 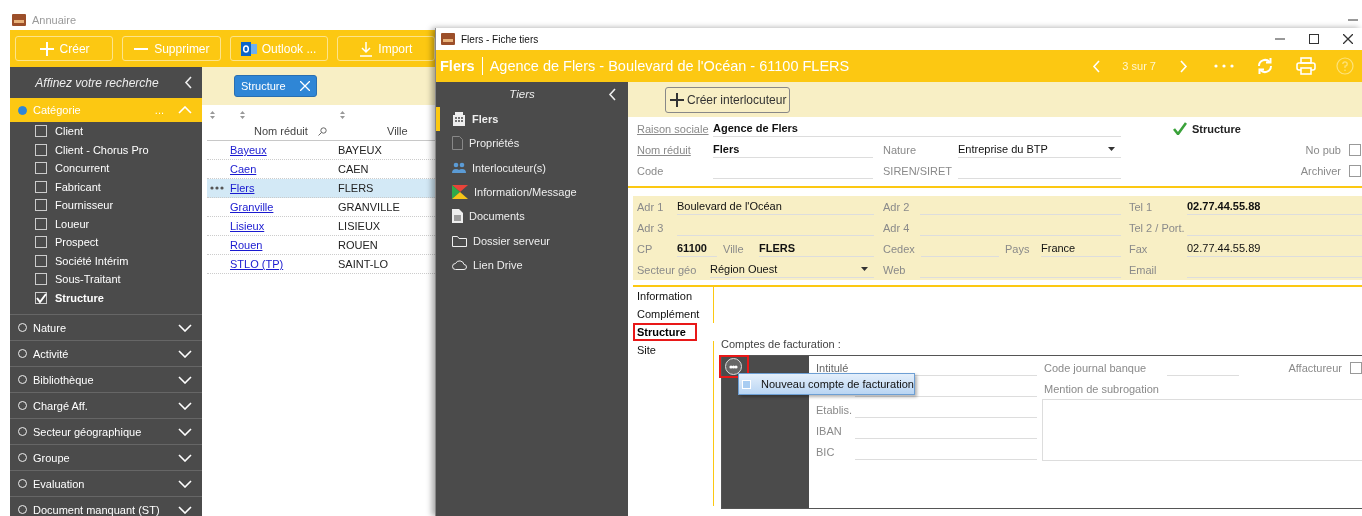 I want to click on panel-title: Affinez votre recherche, so click(x=97, y=82).